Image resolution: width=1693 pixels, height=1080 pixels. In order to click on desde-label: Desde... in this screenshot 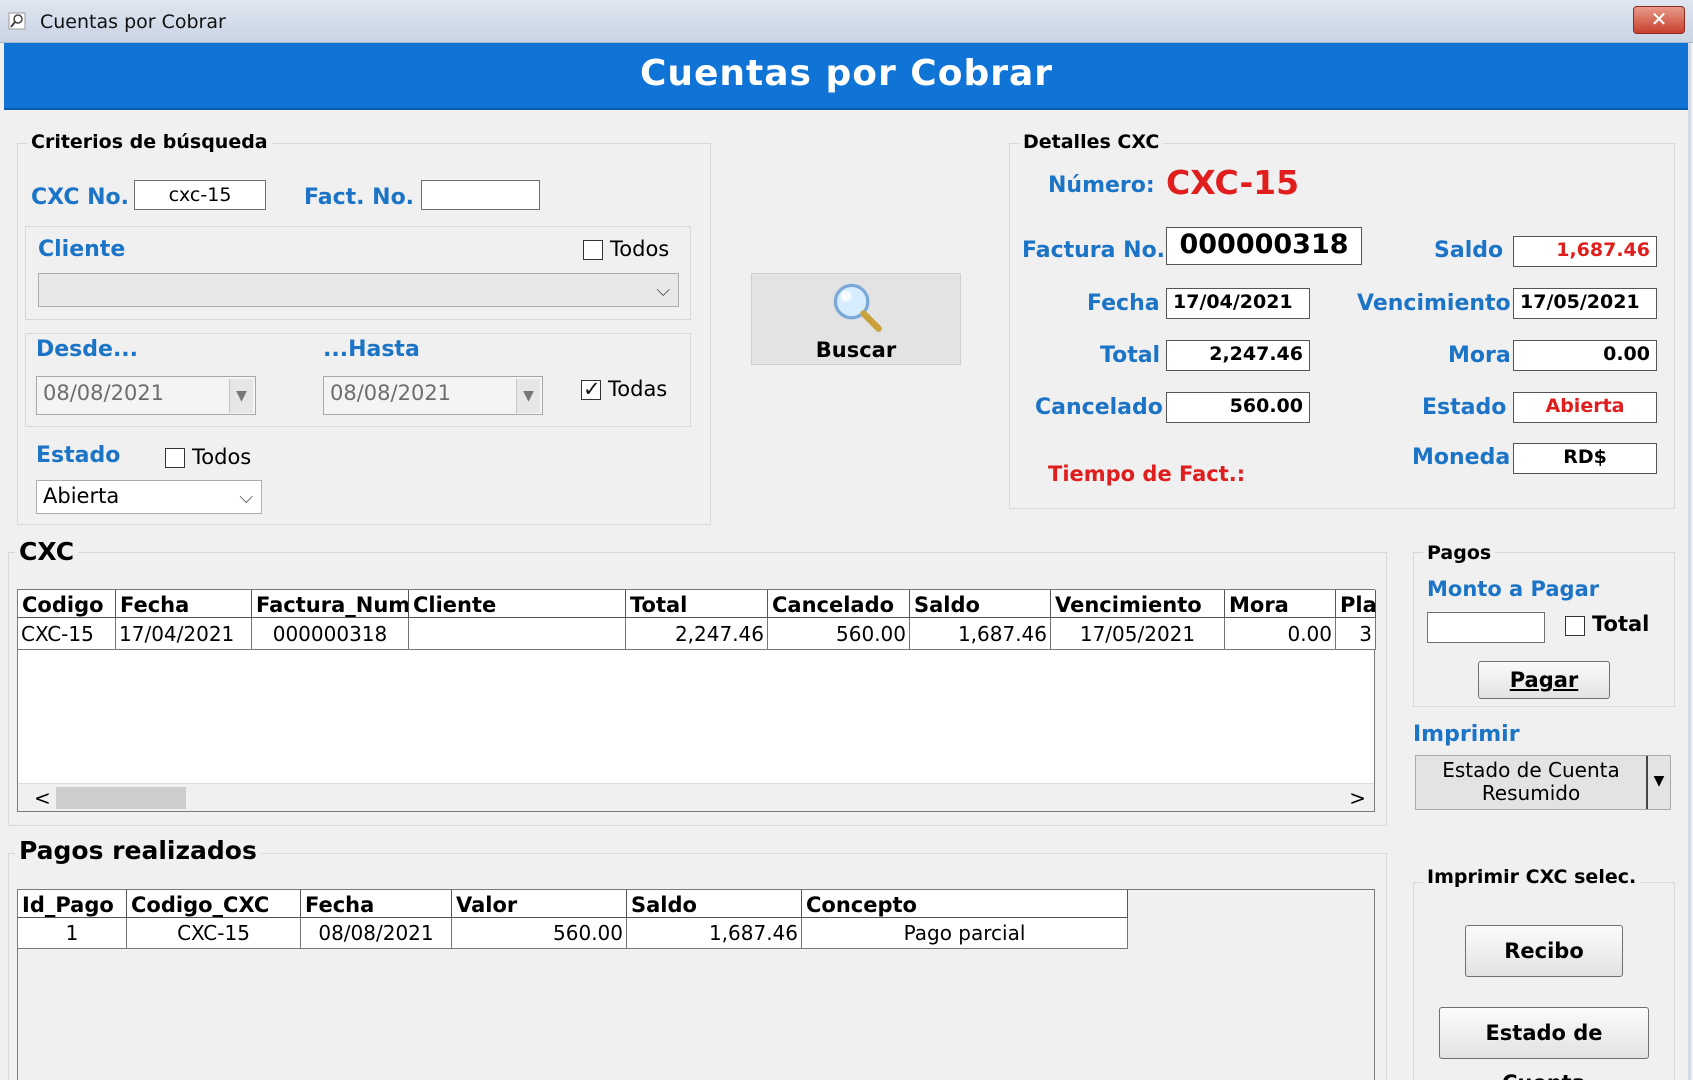, I will do `click(87, 349)`.